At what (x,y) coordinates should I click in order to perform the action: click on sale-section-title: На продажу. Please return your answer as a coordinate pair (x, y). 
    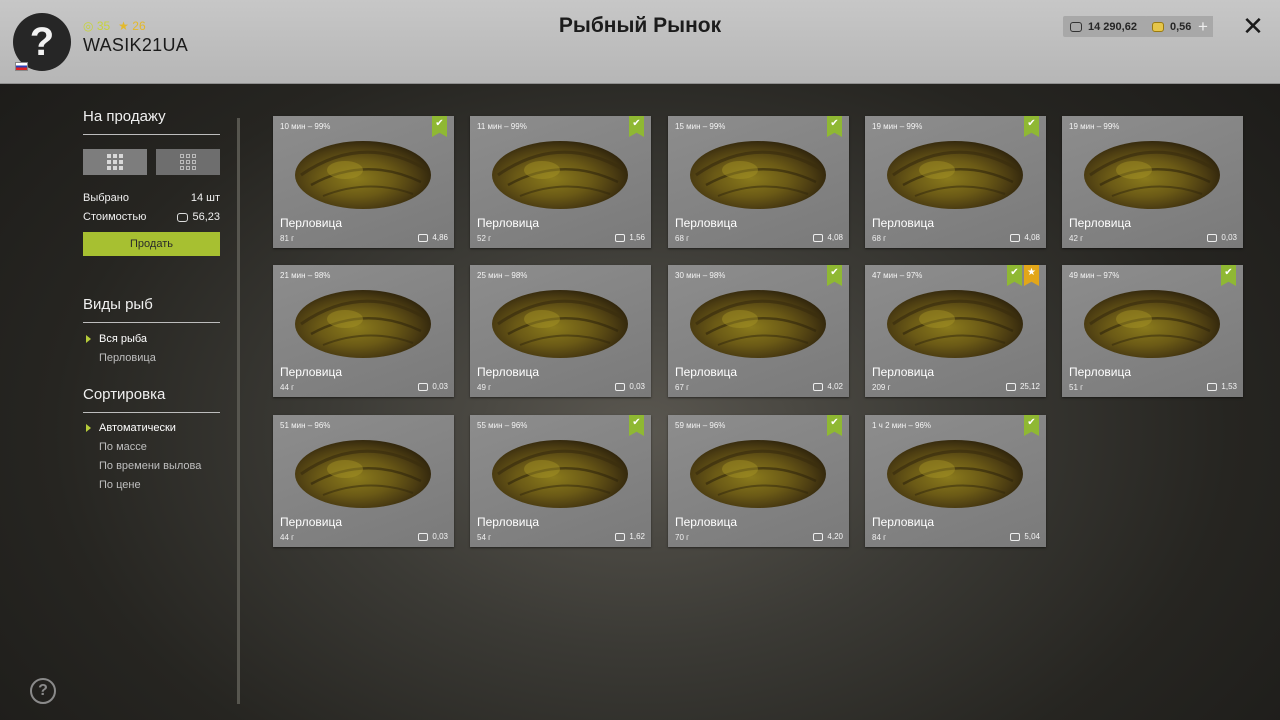
    Looking at the image, I should click on (124, 116).